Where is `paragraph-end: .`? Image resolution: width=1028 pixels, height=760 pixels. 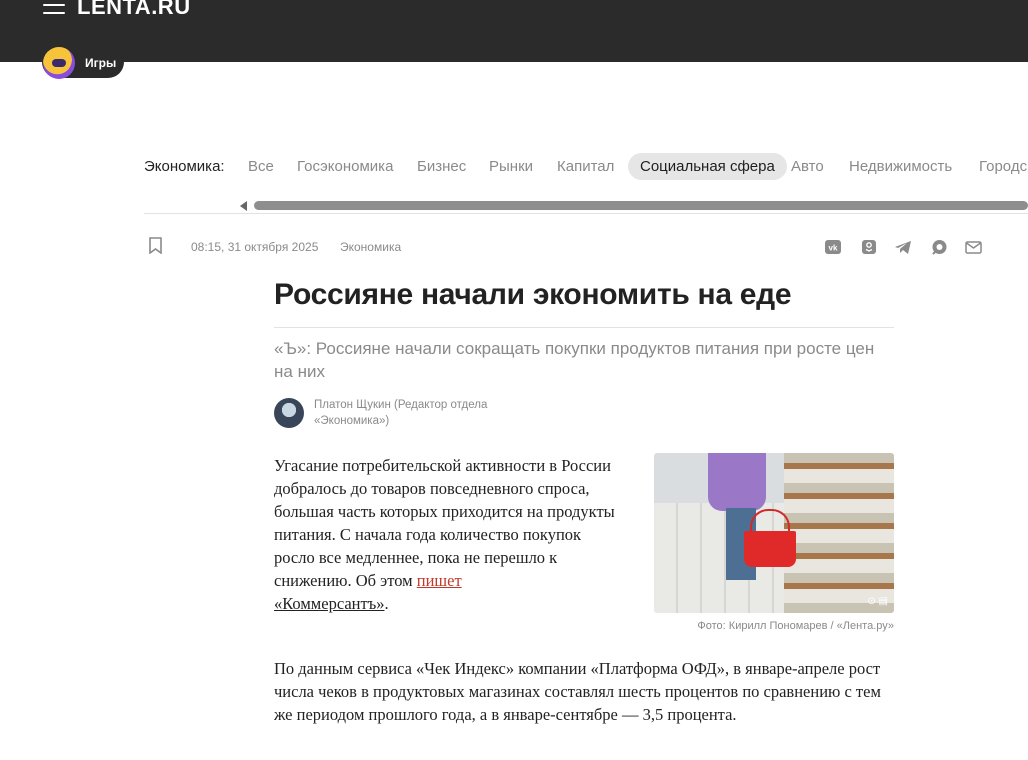
paragraph-end: . is located at coordinates (386, 603).